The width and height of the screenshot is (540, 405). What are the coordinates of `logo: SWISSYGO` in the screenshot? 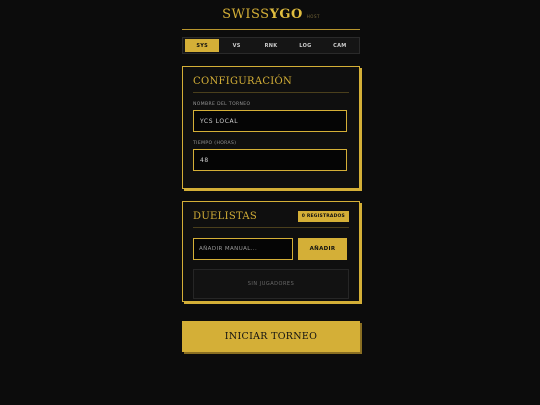 It's located at (262, 14).